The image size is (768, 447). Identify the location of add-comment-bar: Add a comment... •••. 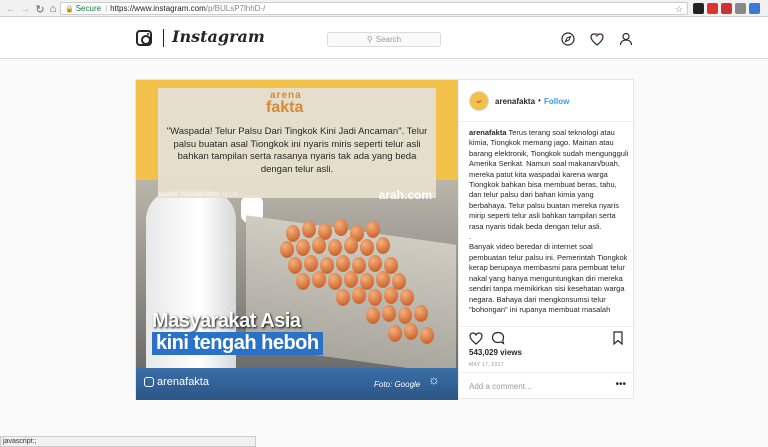
(547, 386).